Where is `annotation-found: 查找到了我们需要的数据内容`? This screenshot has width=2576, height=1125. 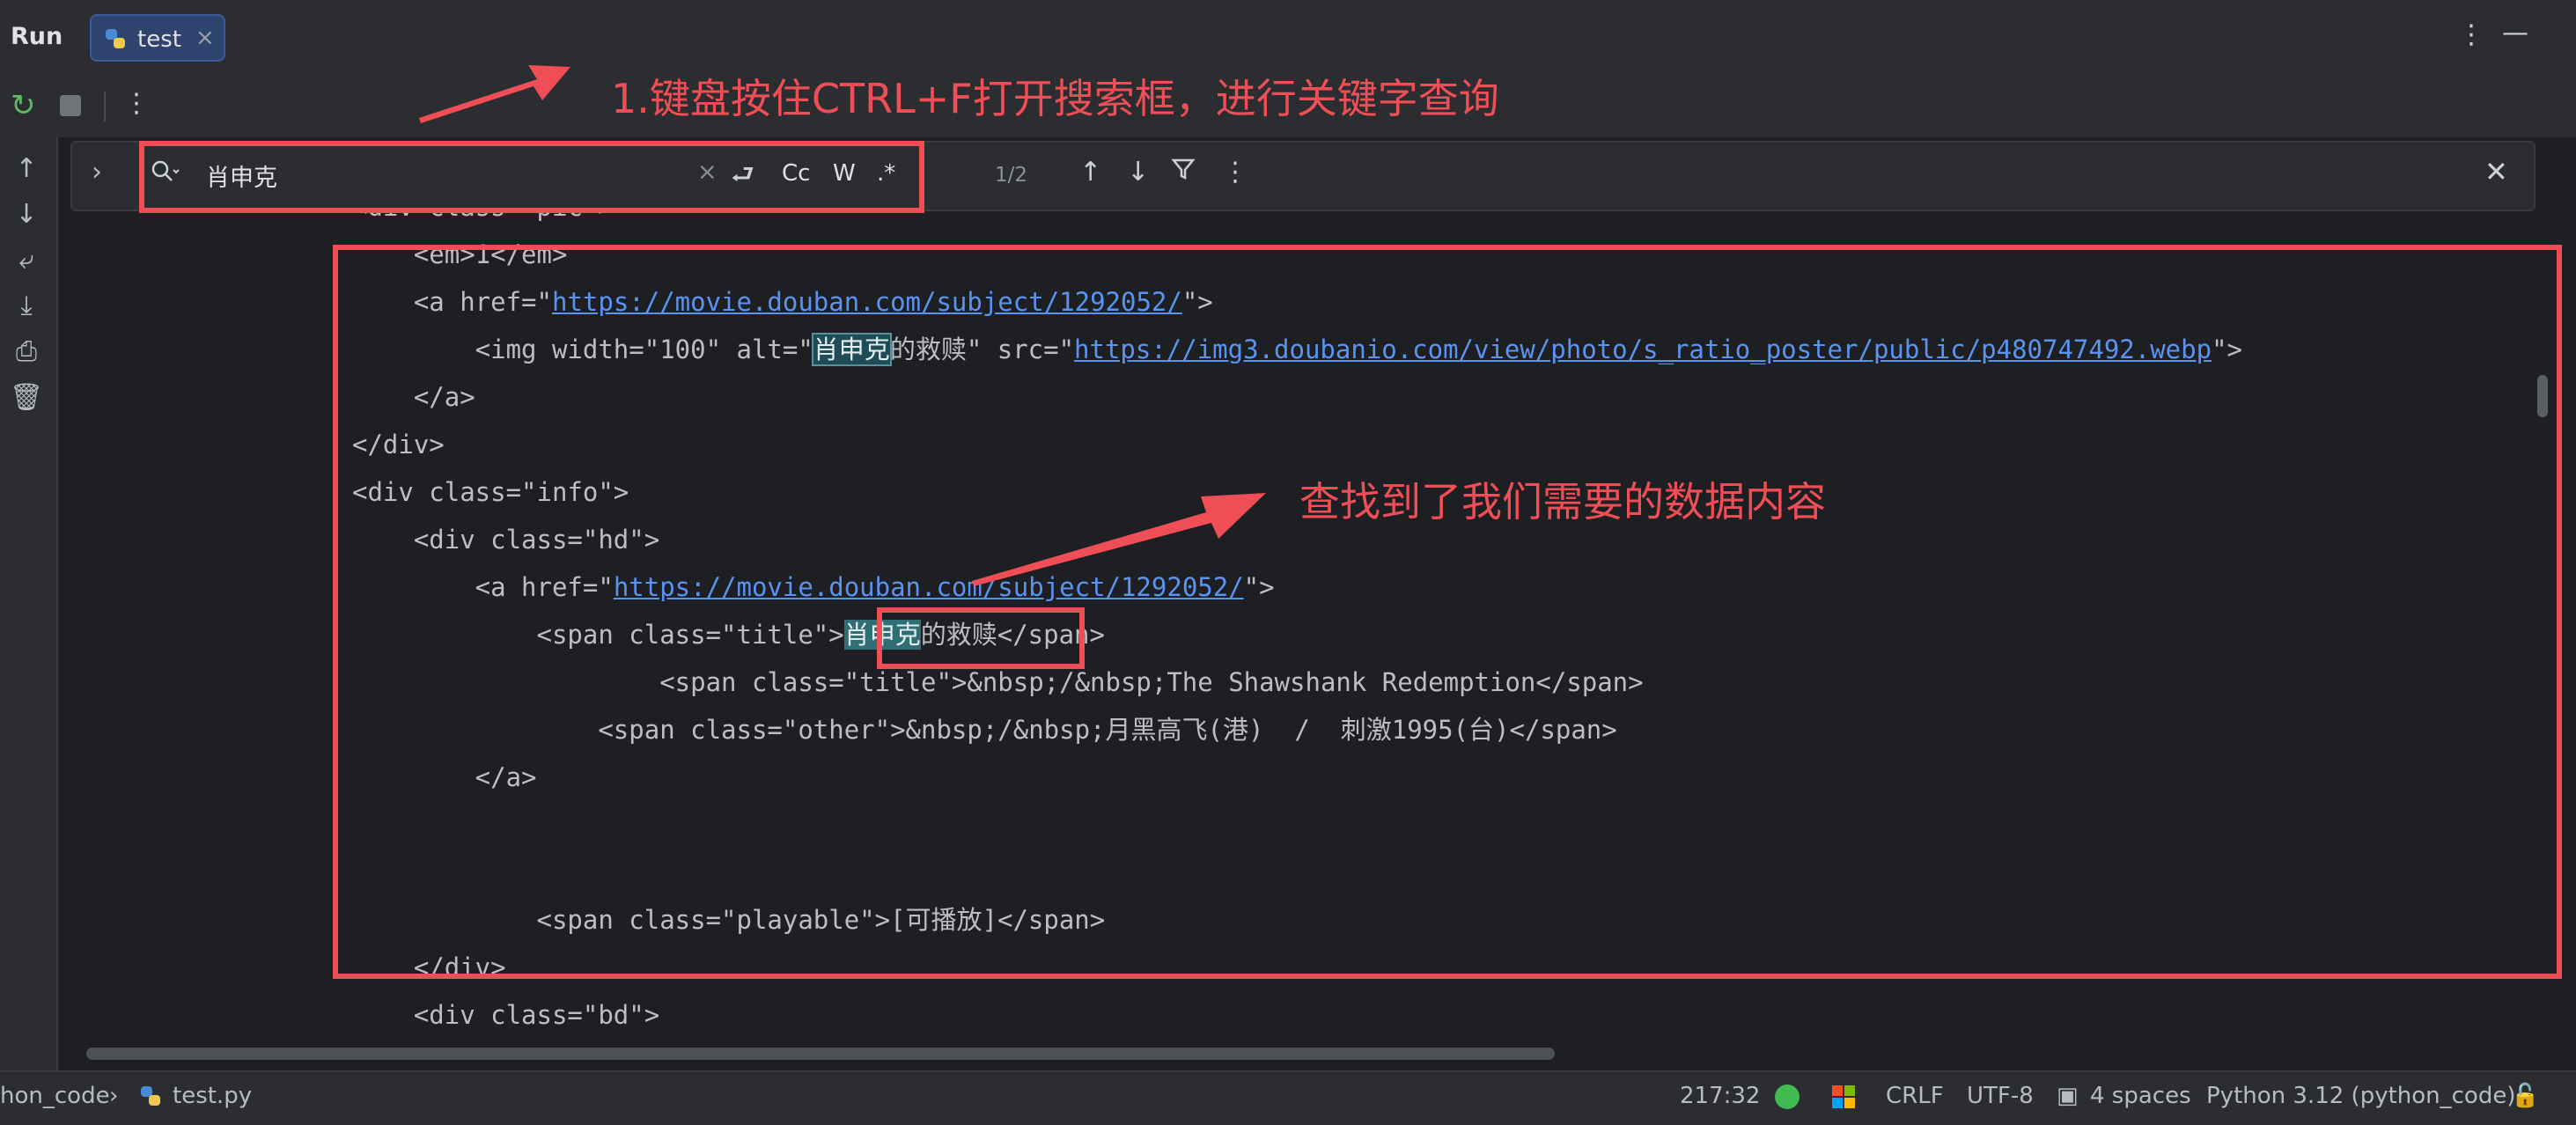
annotation-found: 查找到了我们需要的数据内容 is located at coordinates (1563, 502).